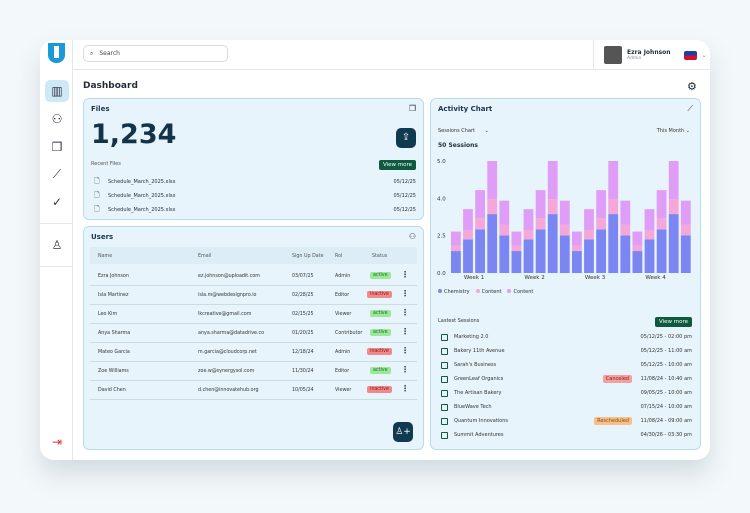 This screenshot has height=513, width=750. I want to click on sidebar-item-users: ⚇, so click(57, 119).